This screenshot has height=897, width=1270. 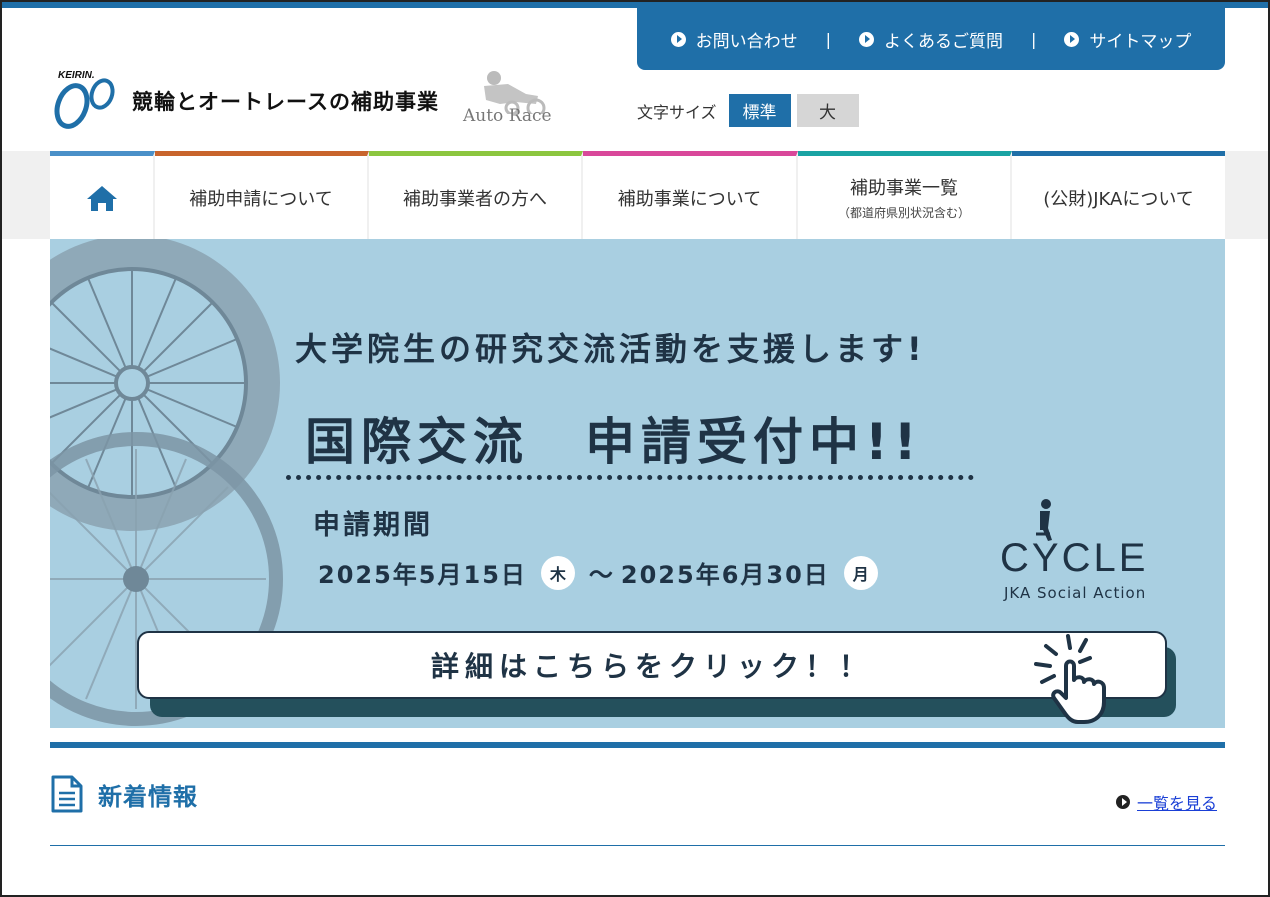 What do you see at coordinates (507, 116) in the screenshot?
I see `autorace-text: Auto Race` at bounding box center [507, 116].